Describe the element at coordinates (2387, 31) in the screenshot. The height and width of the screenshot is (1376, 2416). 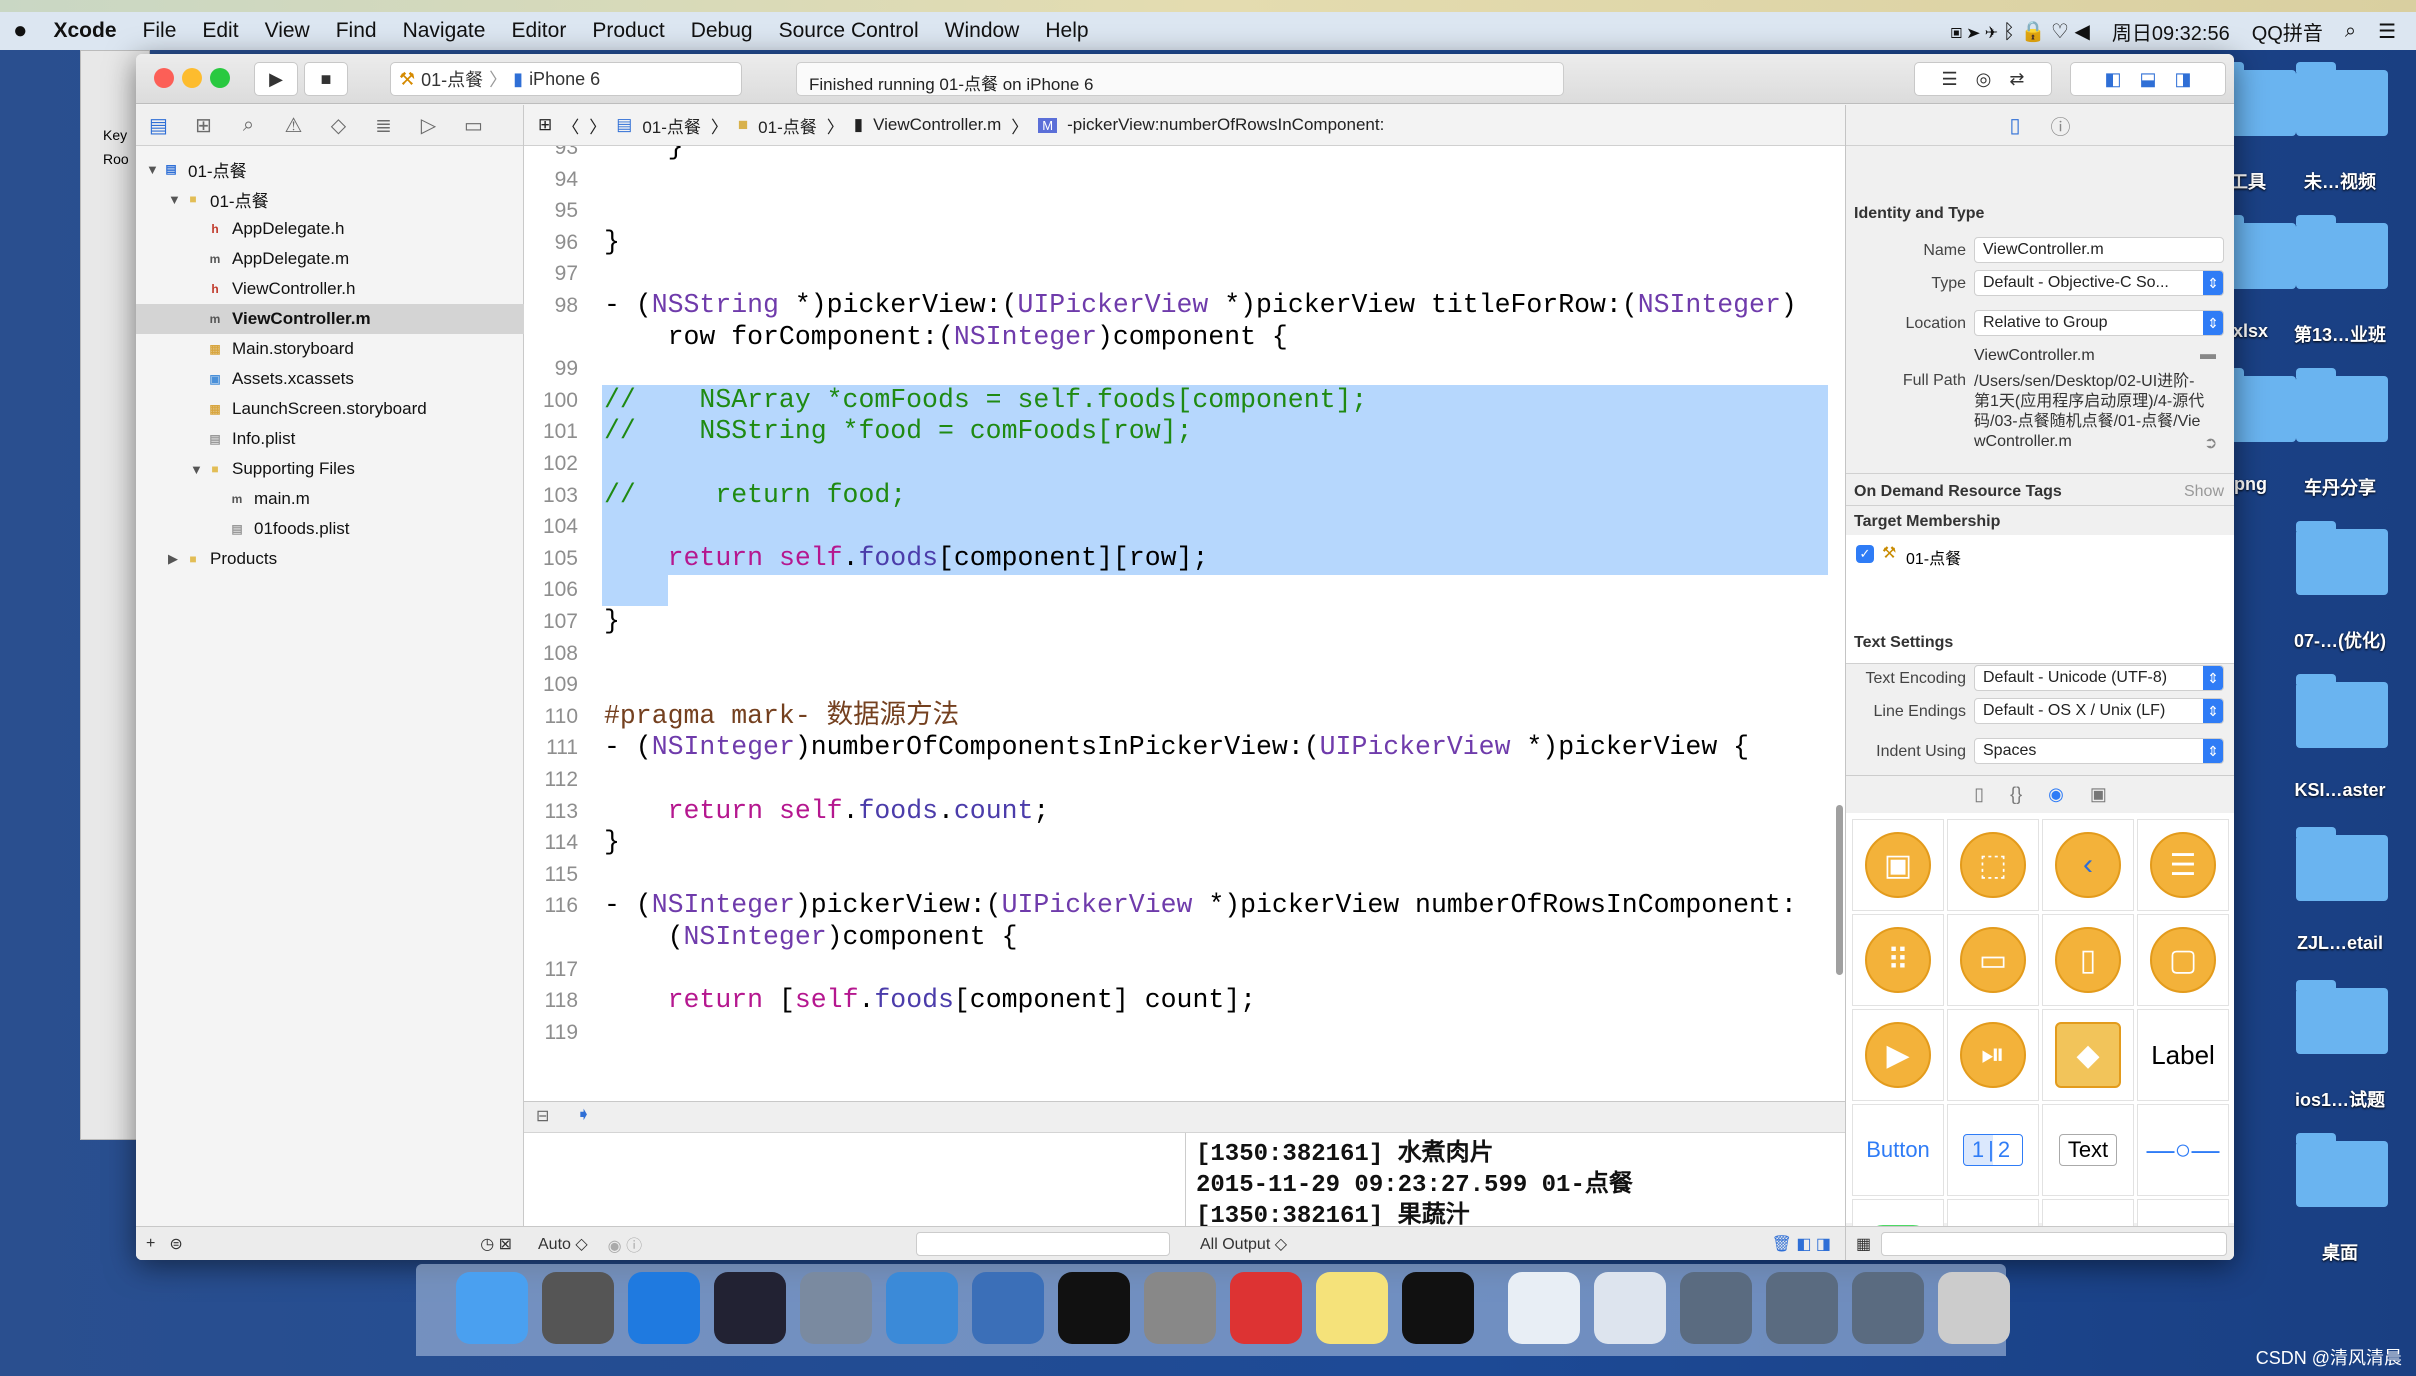
I see `notification-center-icon: ☰` at that location.